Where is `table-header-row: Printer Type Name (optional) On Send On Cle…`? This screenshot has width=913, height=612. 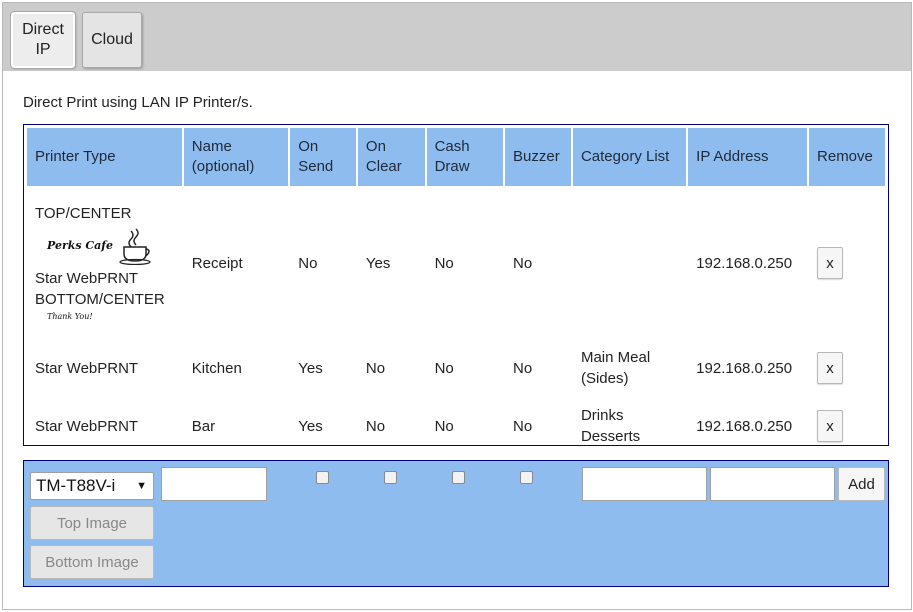
table-header-row: Printer Type Name (optional) On Send On Cle… is located at coordinates (456, 157).